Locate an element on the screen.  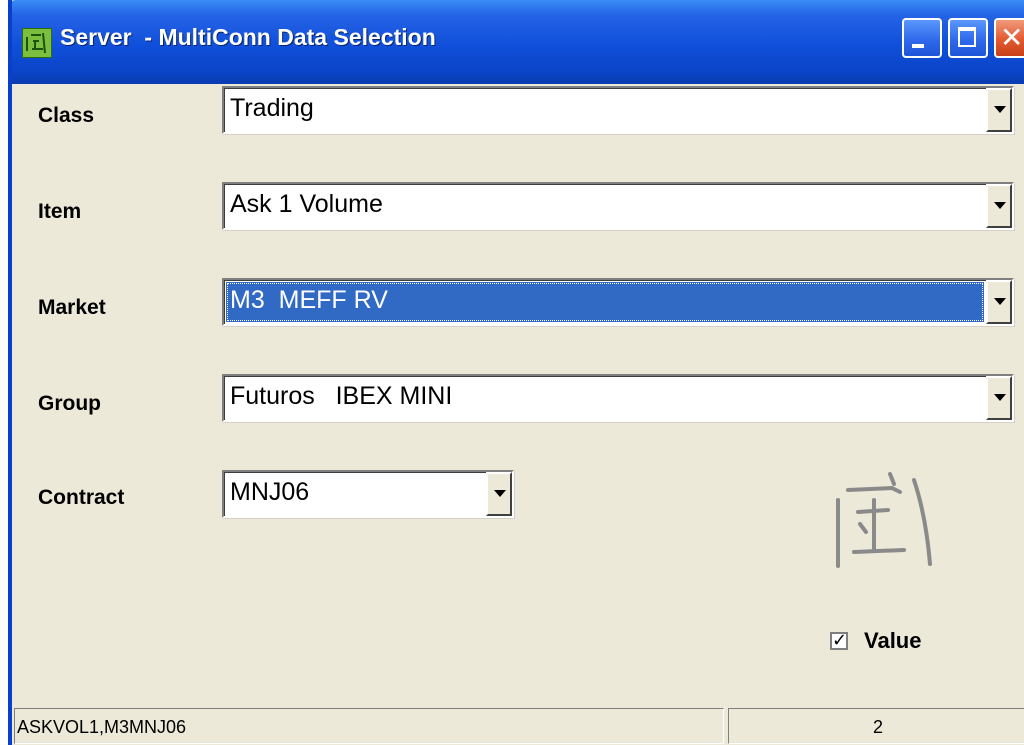
value-checkbox: ✓ is located at coordinates (839, 640).